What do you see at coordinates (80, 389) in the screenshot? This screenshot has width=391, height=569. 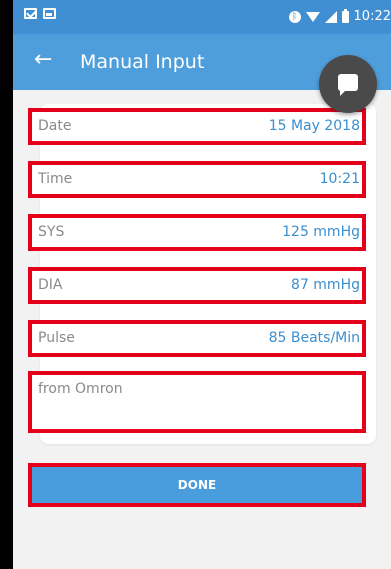 I see `note-placeholder: from Omron` at bounding box center [80, 389].